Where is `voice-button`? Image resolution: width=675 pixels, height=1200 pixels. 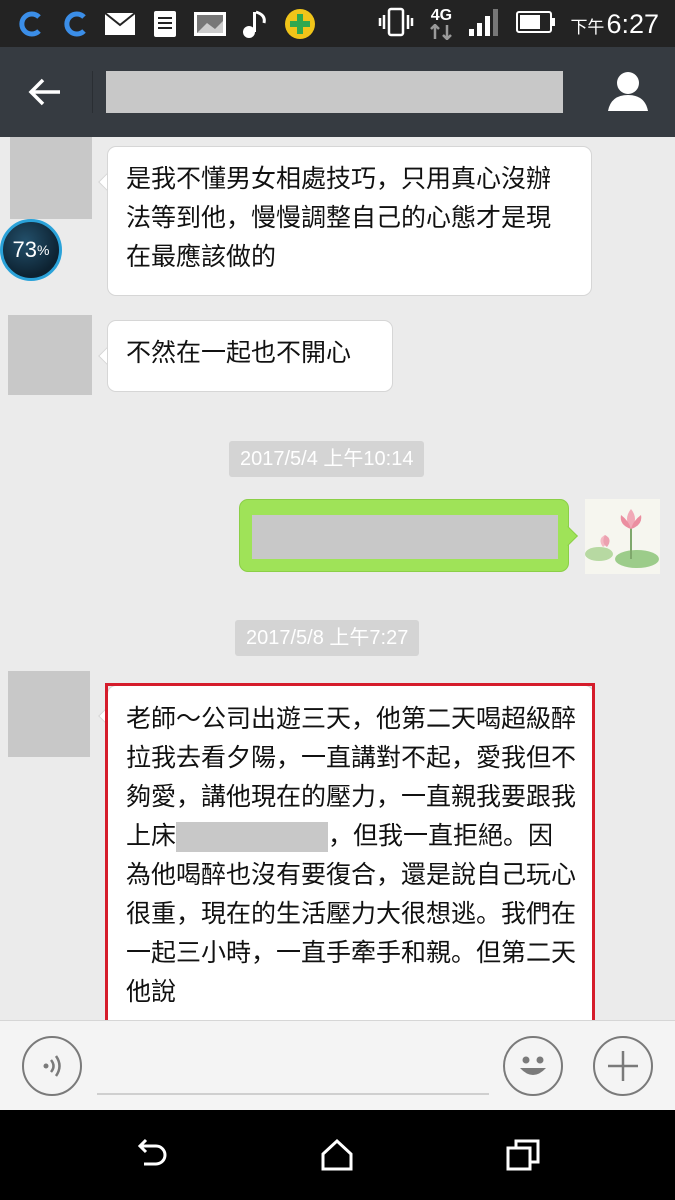
voice-button is located at coordinates (52, 1066).